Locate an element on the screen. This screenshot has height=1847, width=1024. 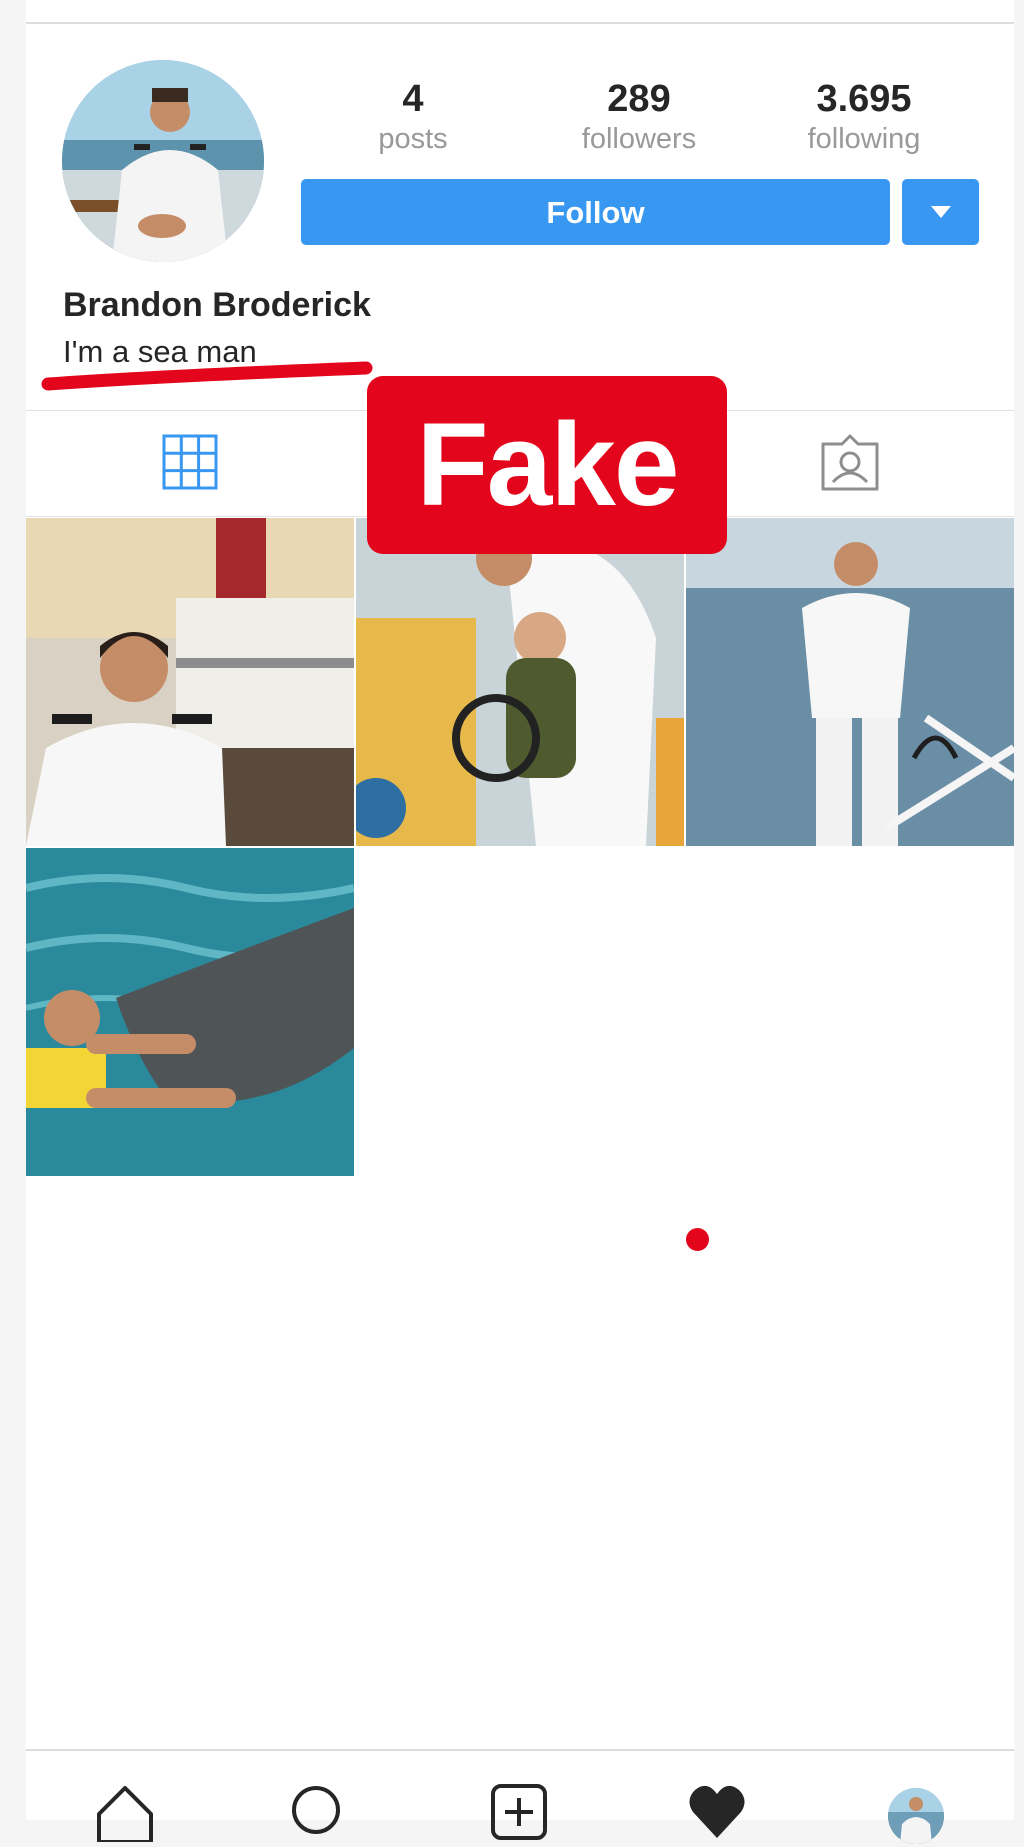
followers-stat: 289 followers is located at coordinates (639, 116).